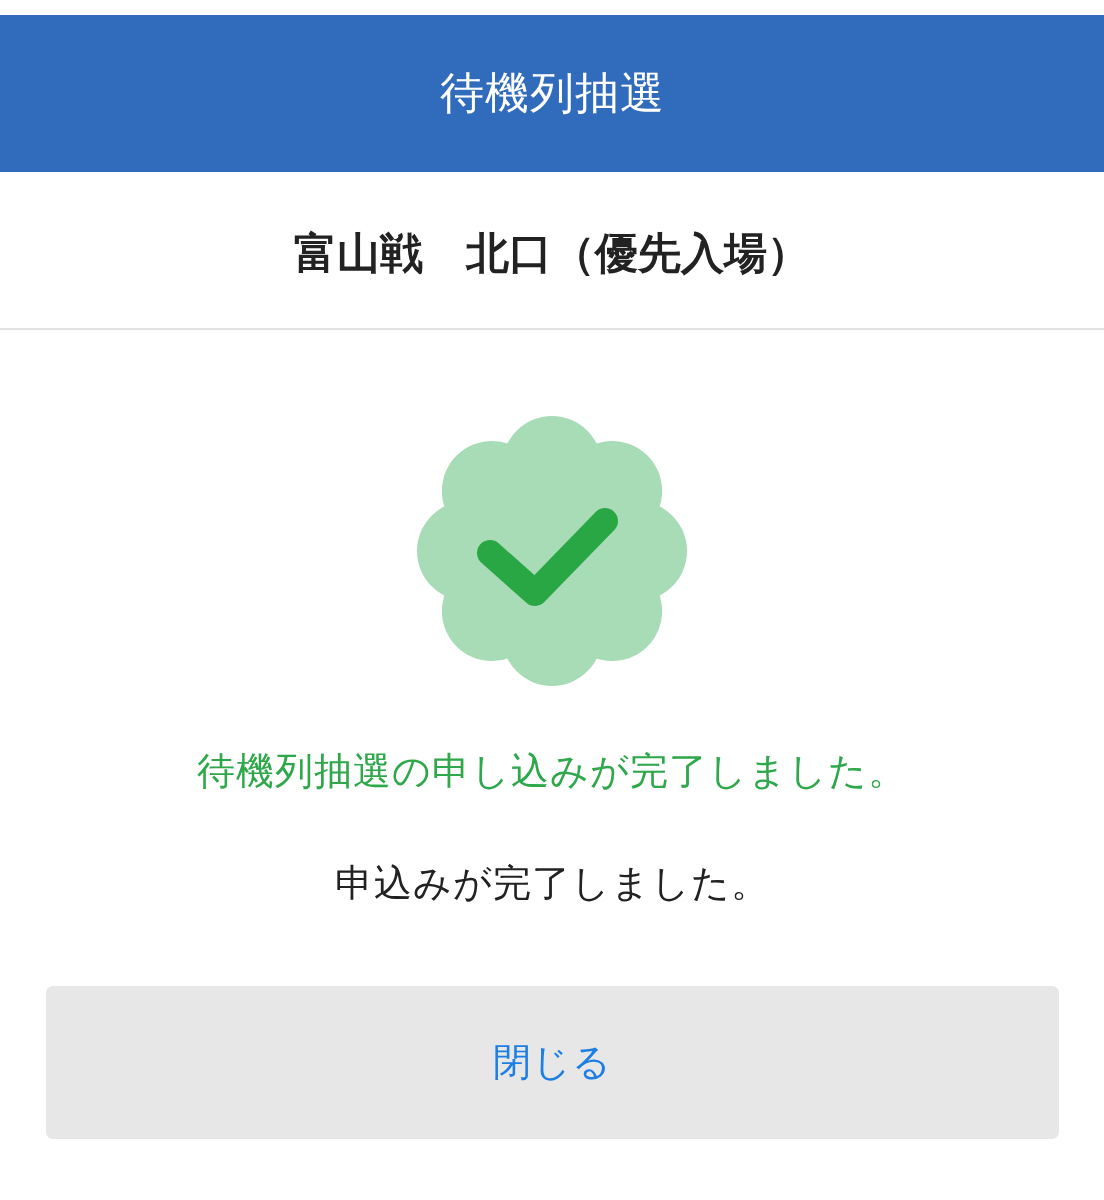 This screenshot has width=1104, height=1200. I want to click on event-title: 富山戦 北口（優先入場）, so click(552, 253).